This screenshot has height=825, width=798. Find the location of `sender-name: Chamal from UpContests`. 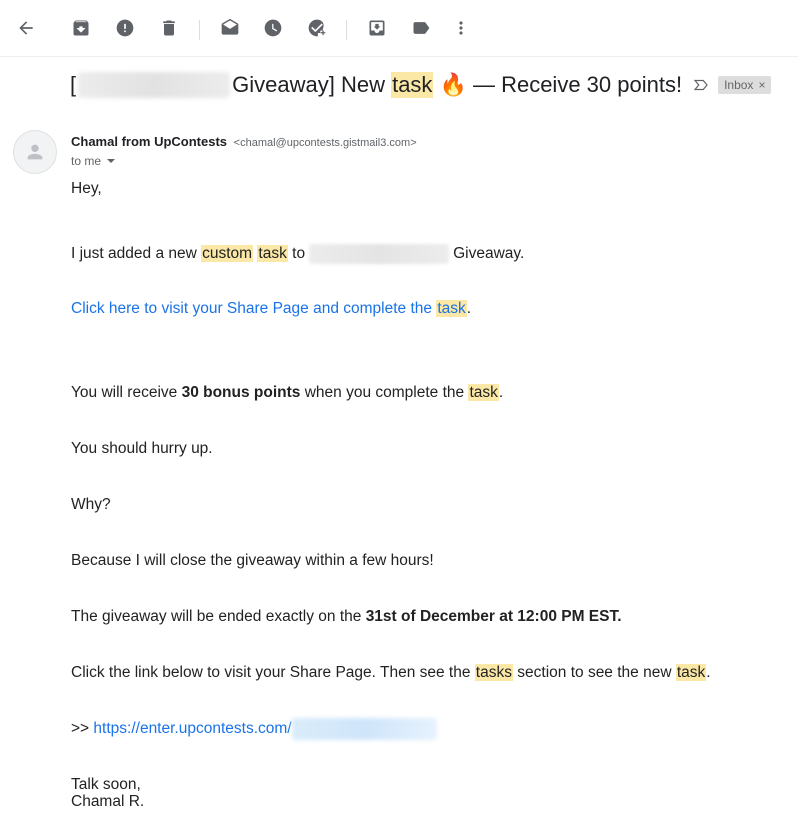

sender-name: Chamal from UpContests is located at coordinates (149, 141).